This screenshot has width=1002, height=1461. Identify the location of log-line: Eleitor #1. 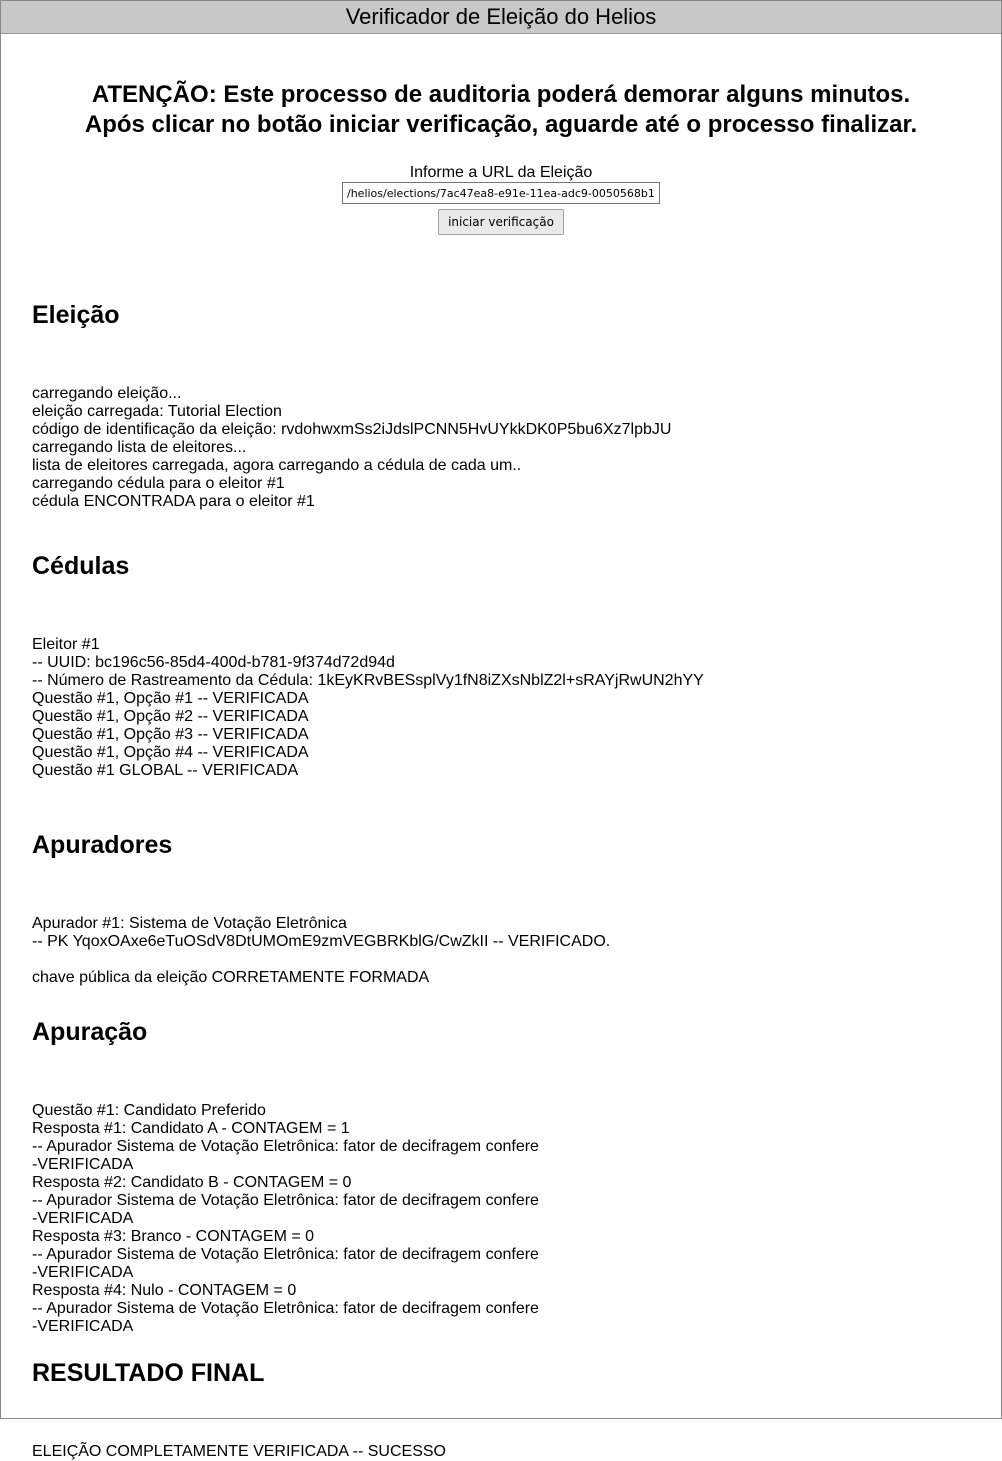
(66, 644).